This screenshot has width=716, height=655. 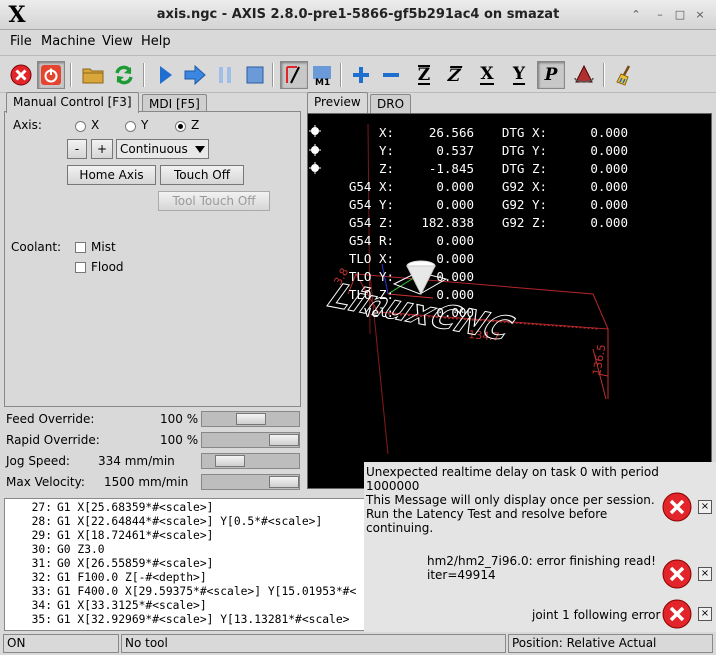 I want to click on menu-view: View, so click(x=117, y=41).